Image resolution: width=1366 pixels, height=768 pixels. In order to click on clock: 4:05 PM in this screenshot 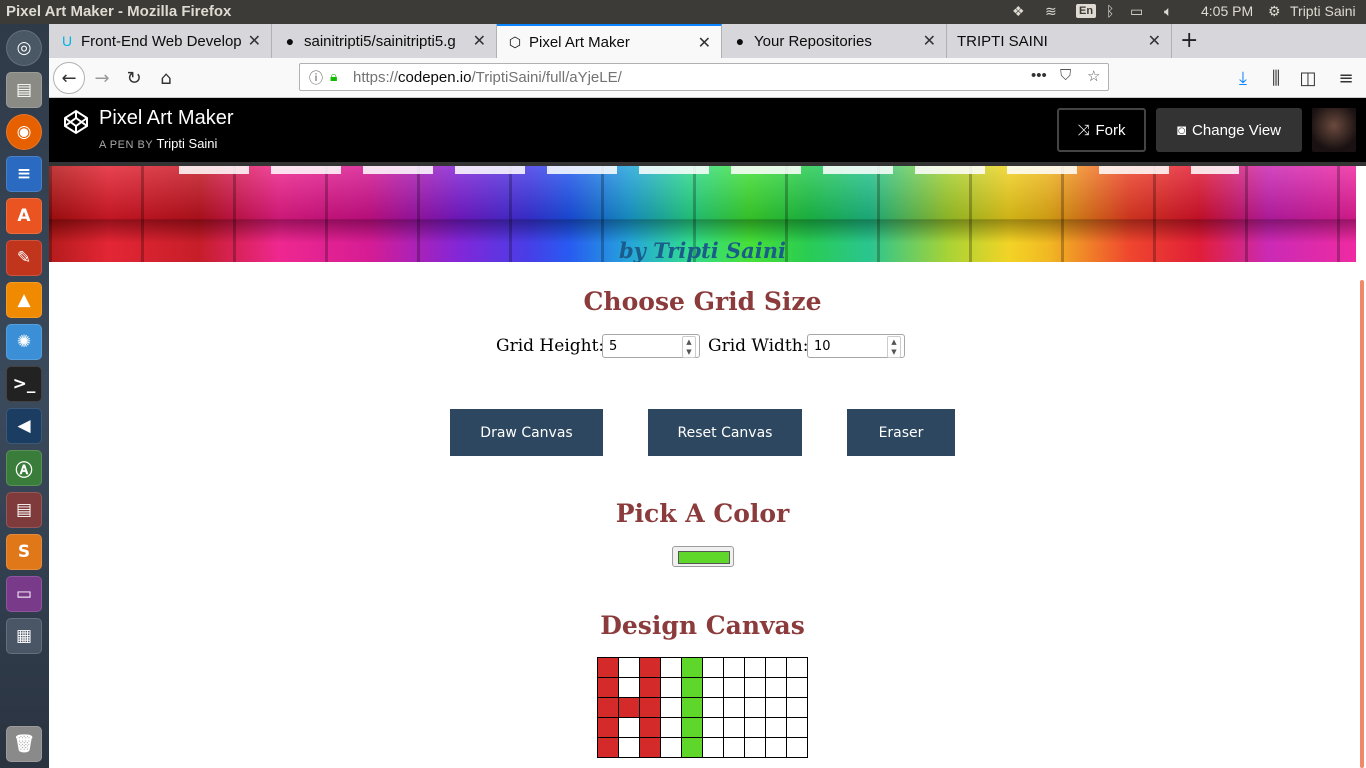, I will do `click(1227, 11)`.